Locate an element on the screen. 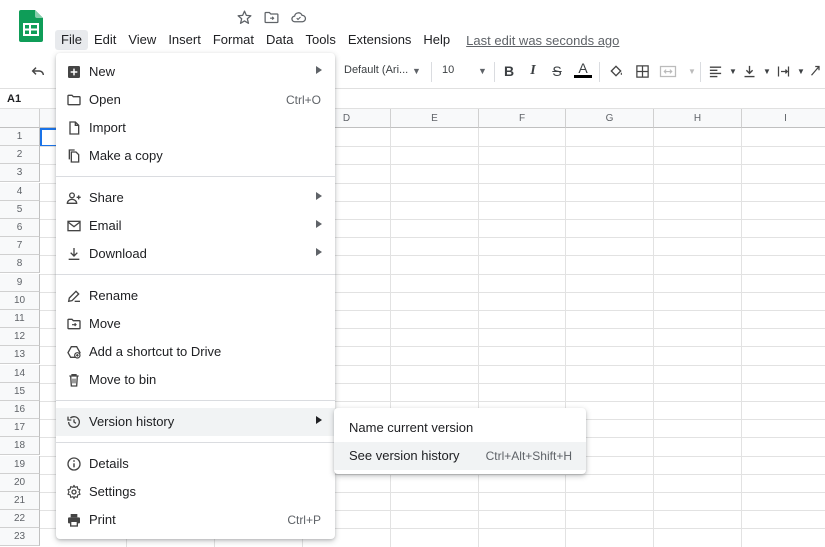  menu-item-print: Print Ctrl+P is located at coordinates (195, 520).